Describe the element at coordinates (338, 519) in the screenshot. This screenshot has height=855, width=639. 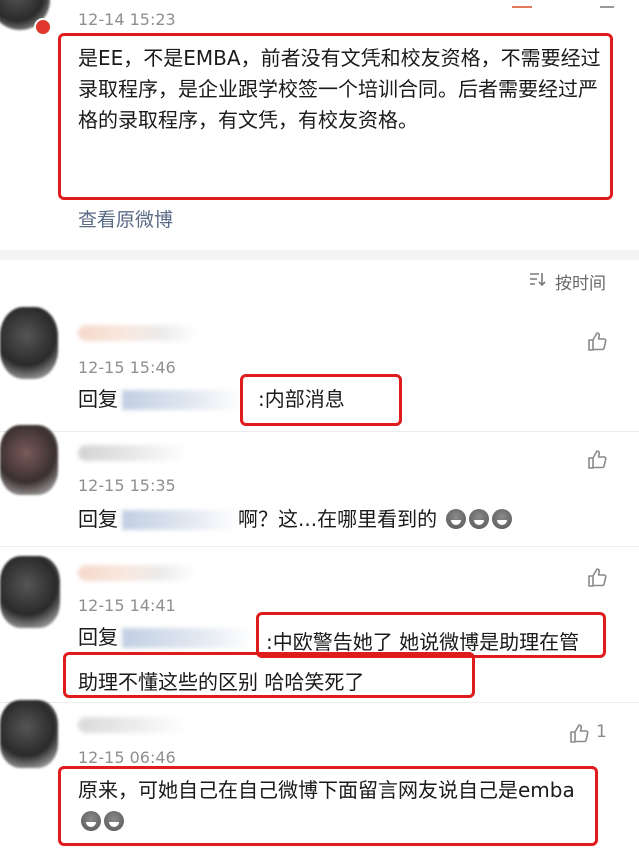
I see `comment-text-body: 啊？这...在哪里看到的` at that location.